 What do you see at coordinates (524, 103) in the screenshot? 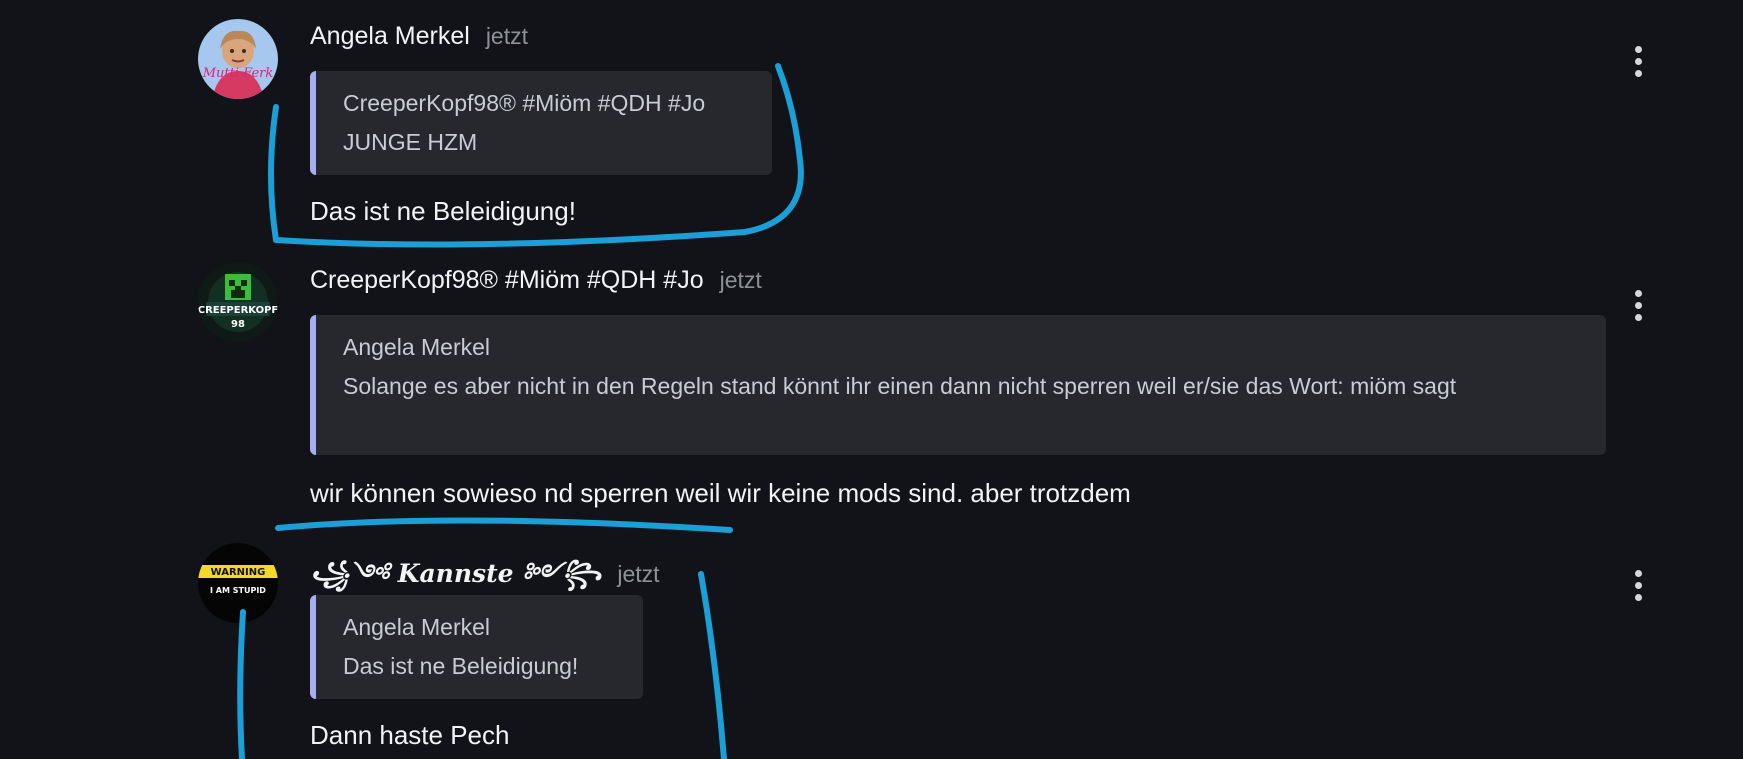
I see `quote-author: CreeperKopf98® #Miöm #QDH #Jo` at bounding box center [524, 103].